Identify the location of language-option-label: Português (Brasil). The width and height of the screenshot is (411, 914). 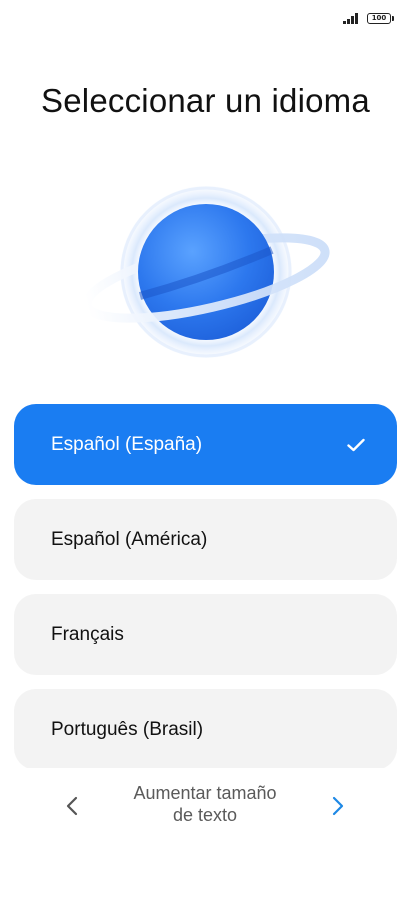
(127, 729).